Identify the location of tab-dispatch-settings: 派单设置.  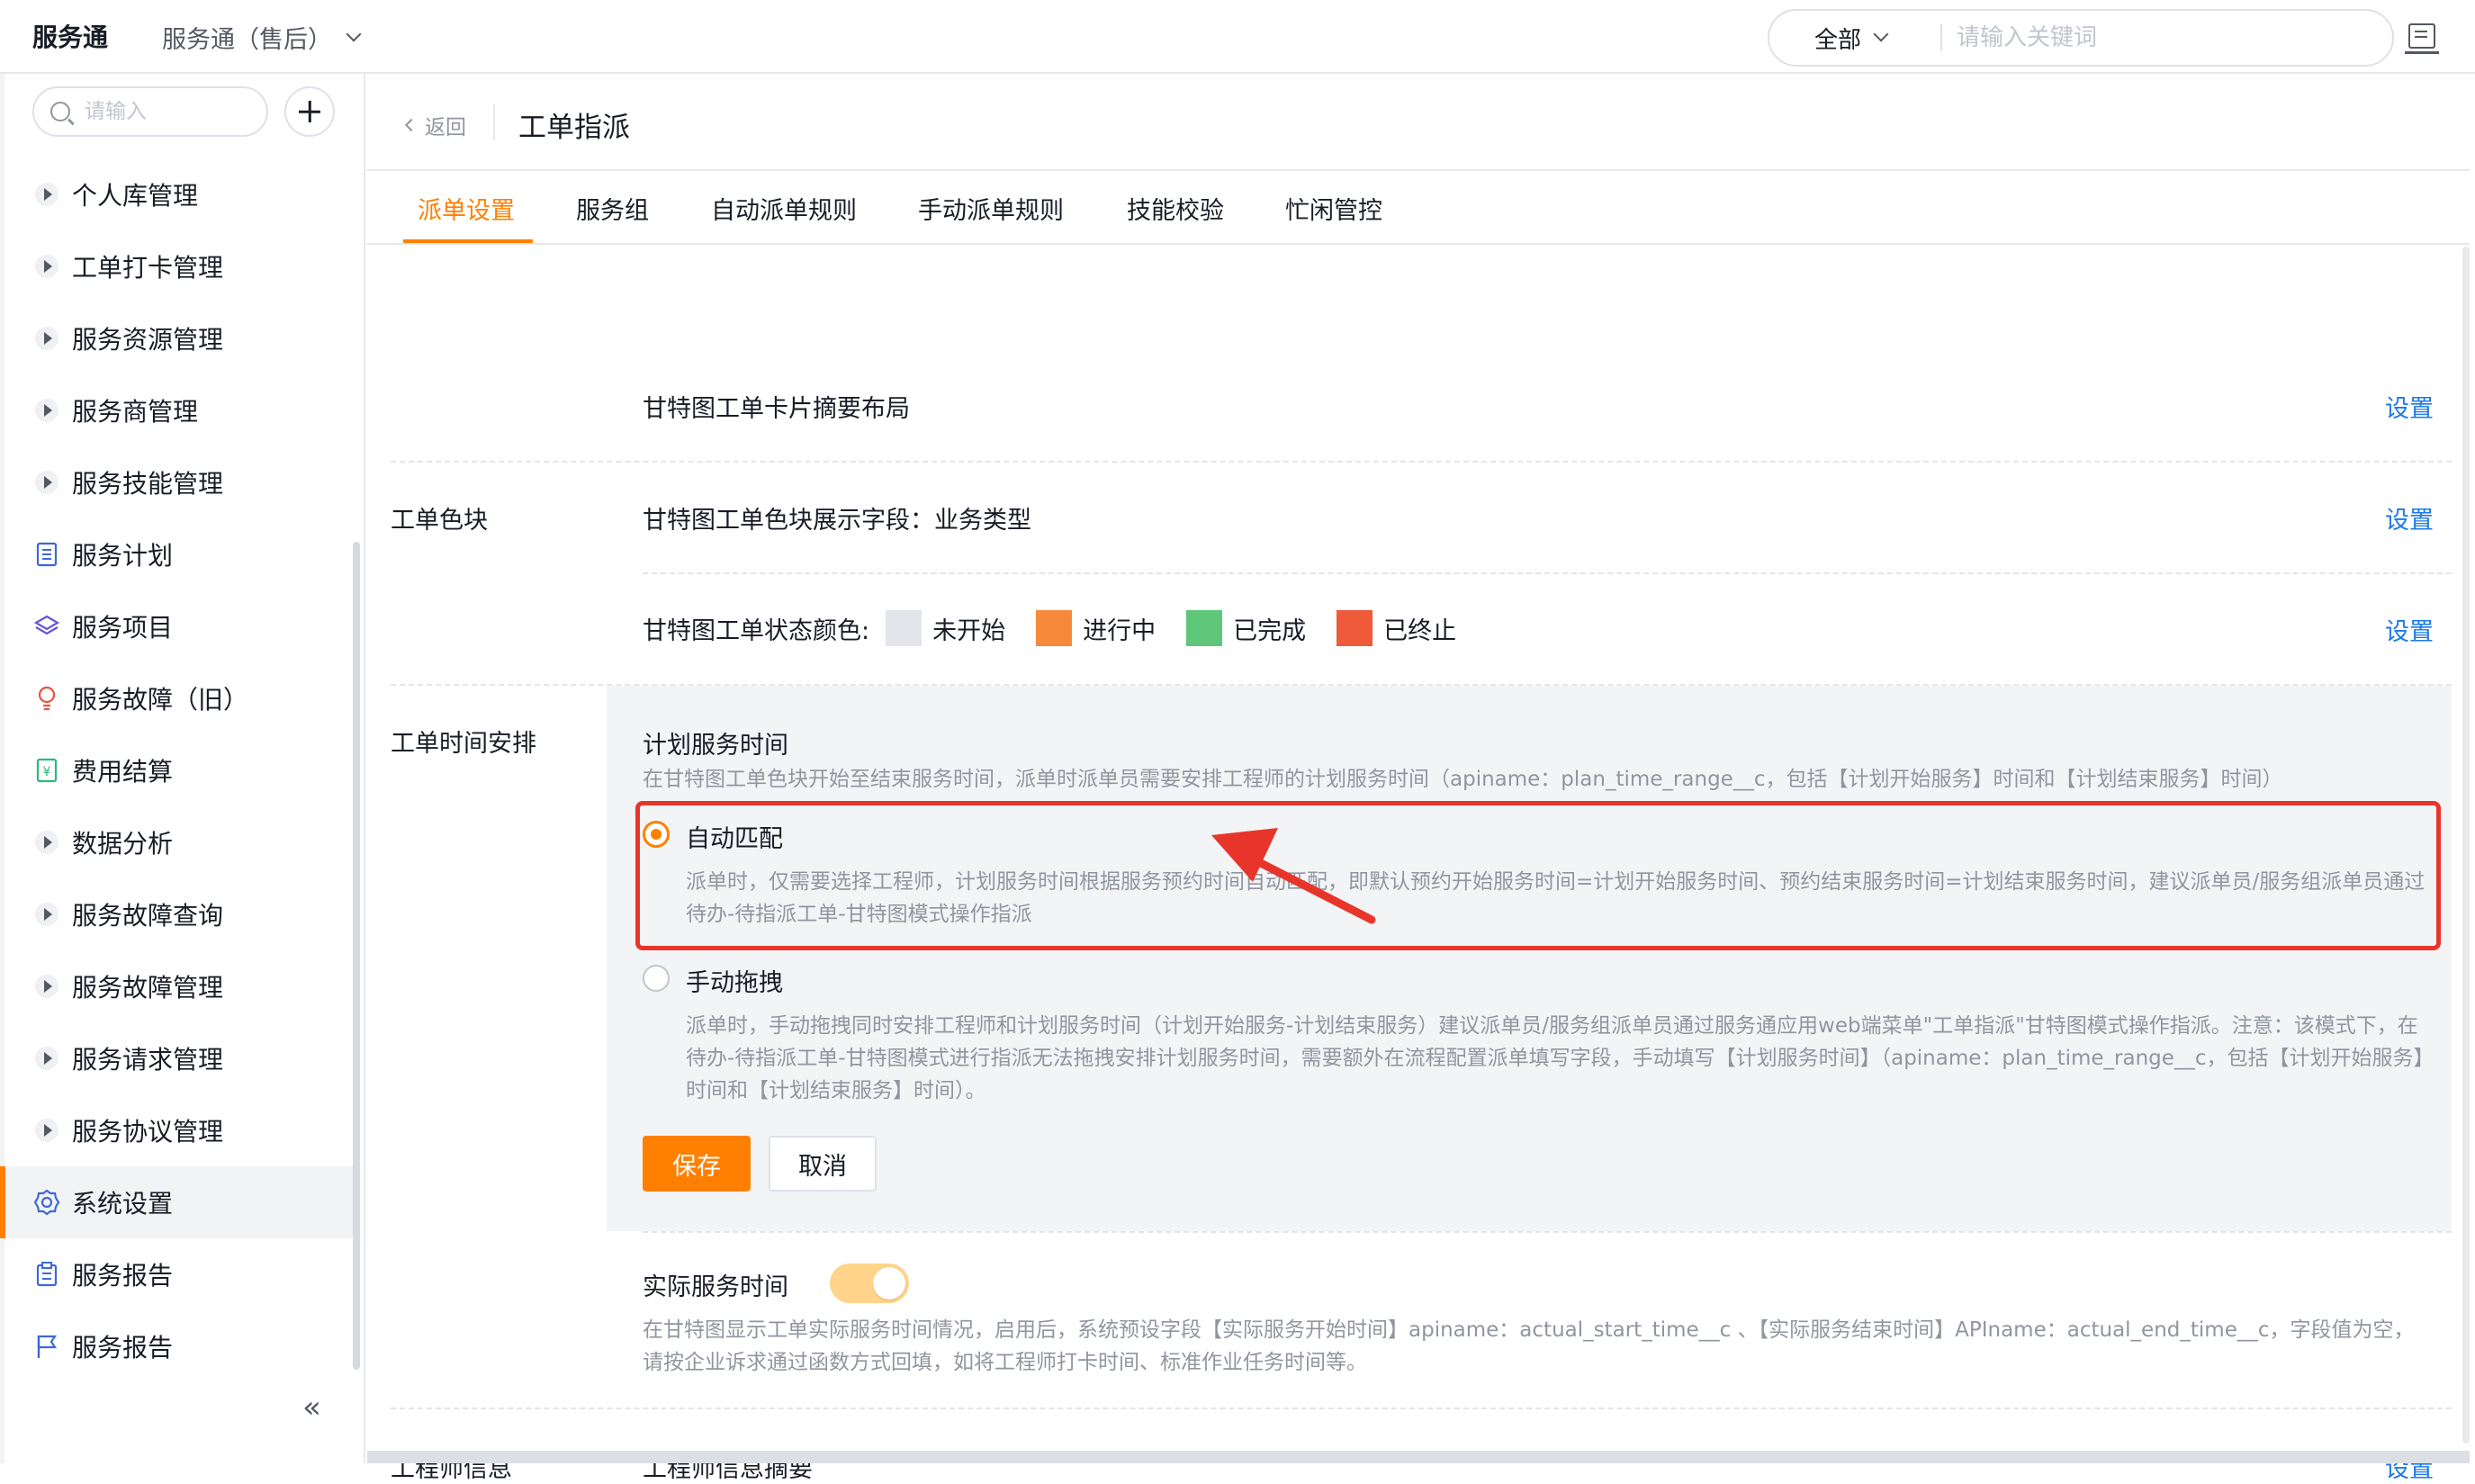
(467, 208).